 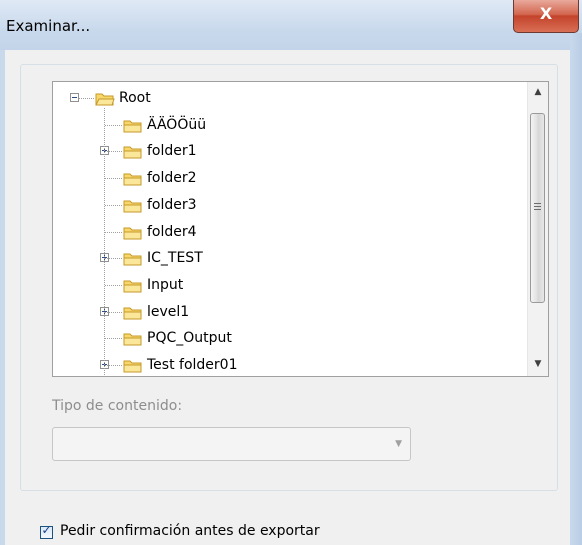 I want to click on tree-item-label: folder2, so click(x=172, y=178).